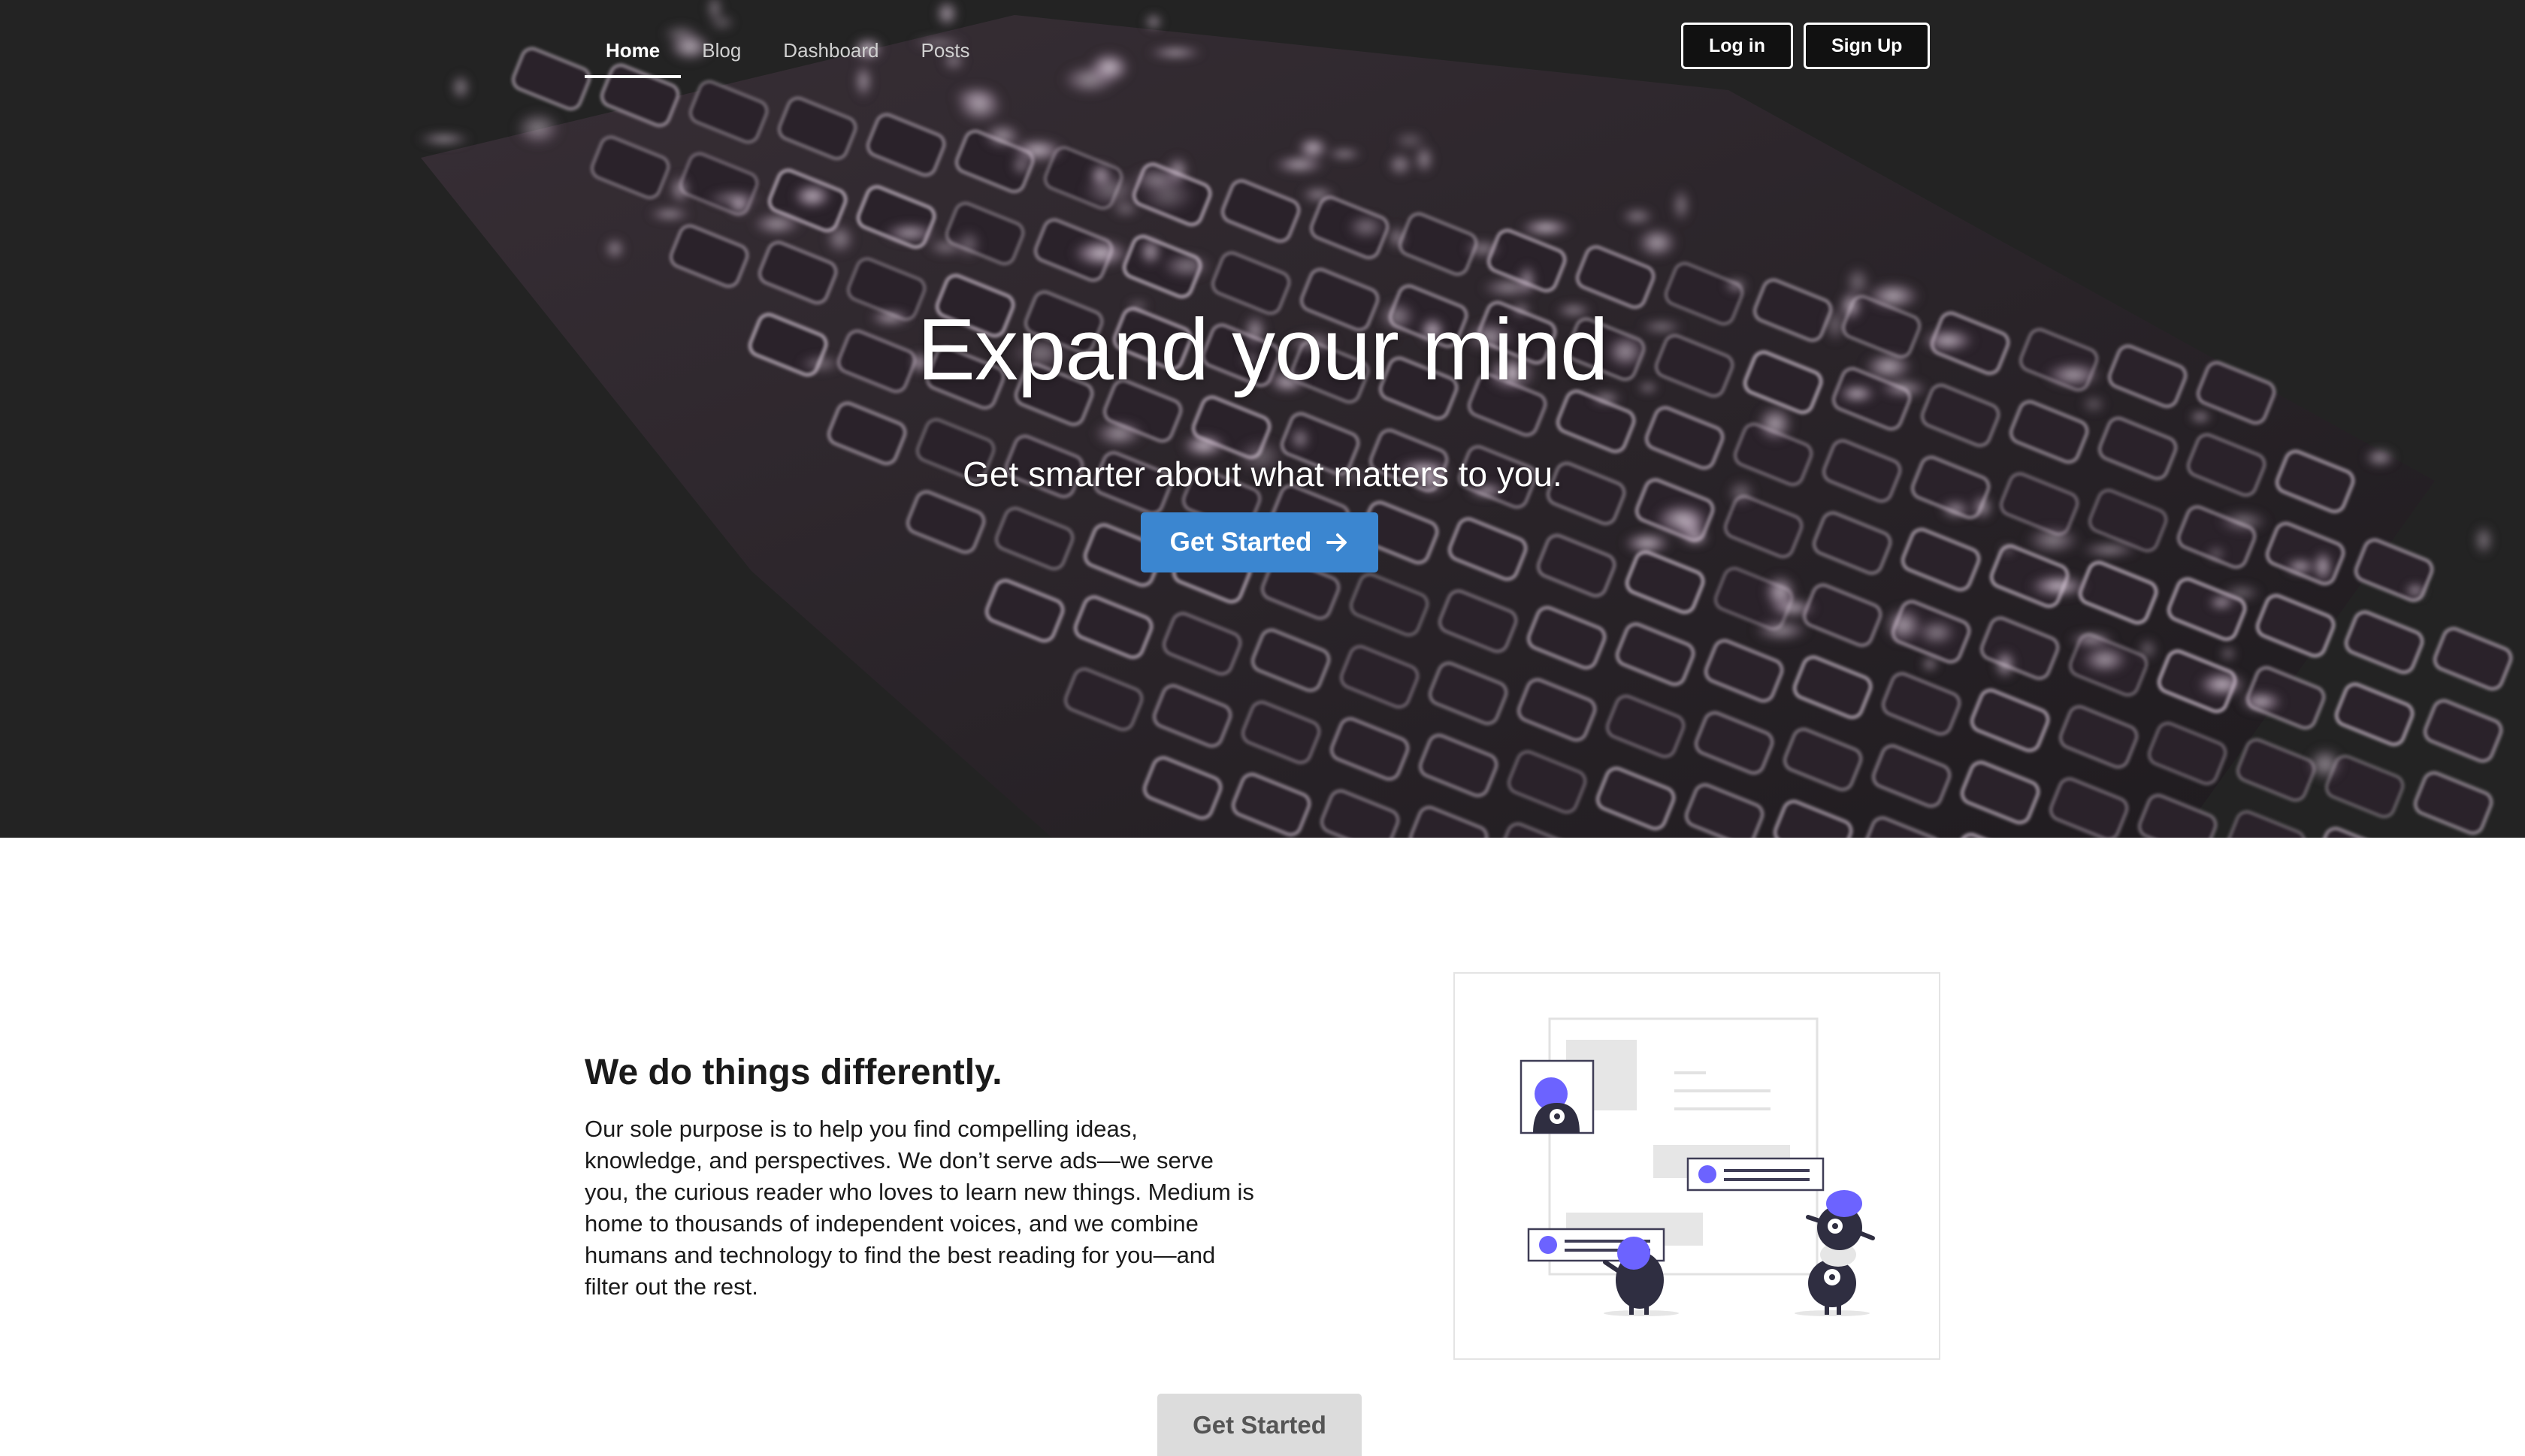  Describe the element at coordinates (831, 50) in the screenshot. I see `nav-item-dashboard: Dashboard` at that location.